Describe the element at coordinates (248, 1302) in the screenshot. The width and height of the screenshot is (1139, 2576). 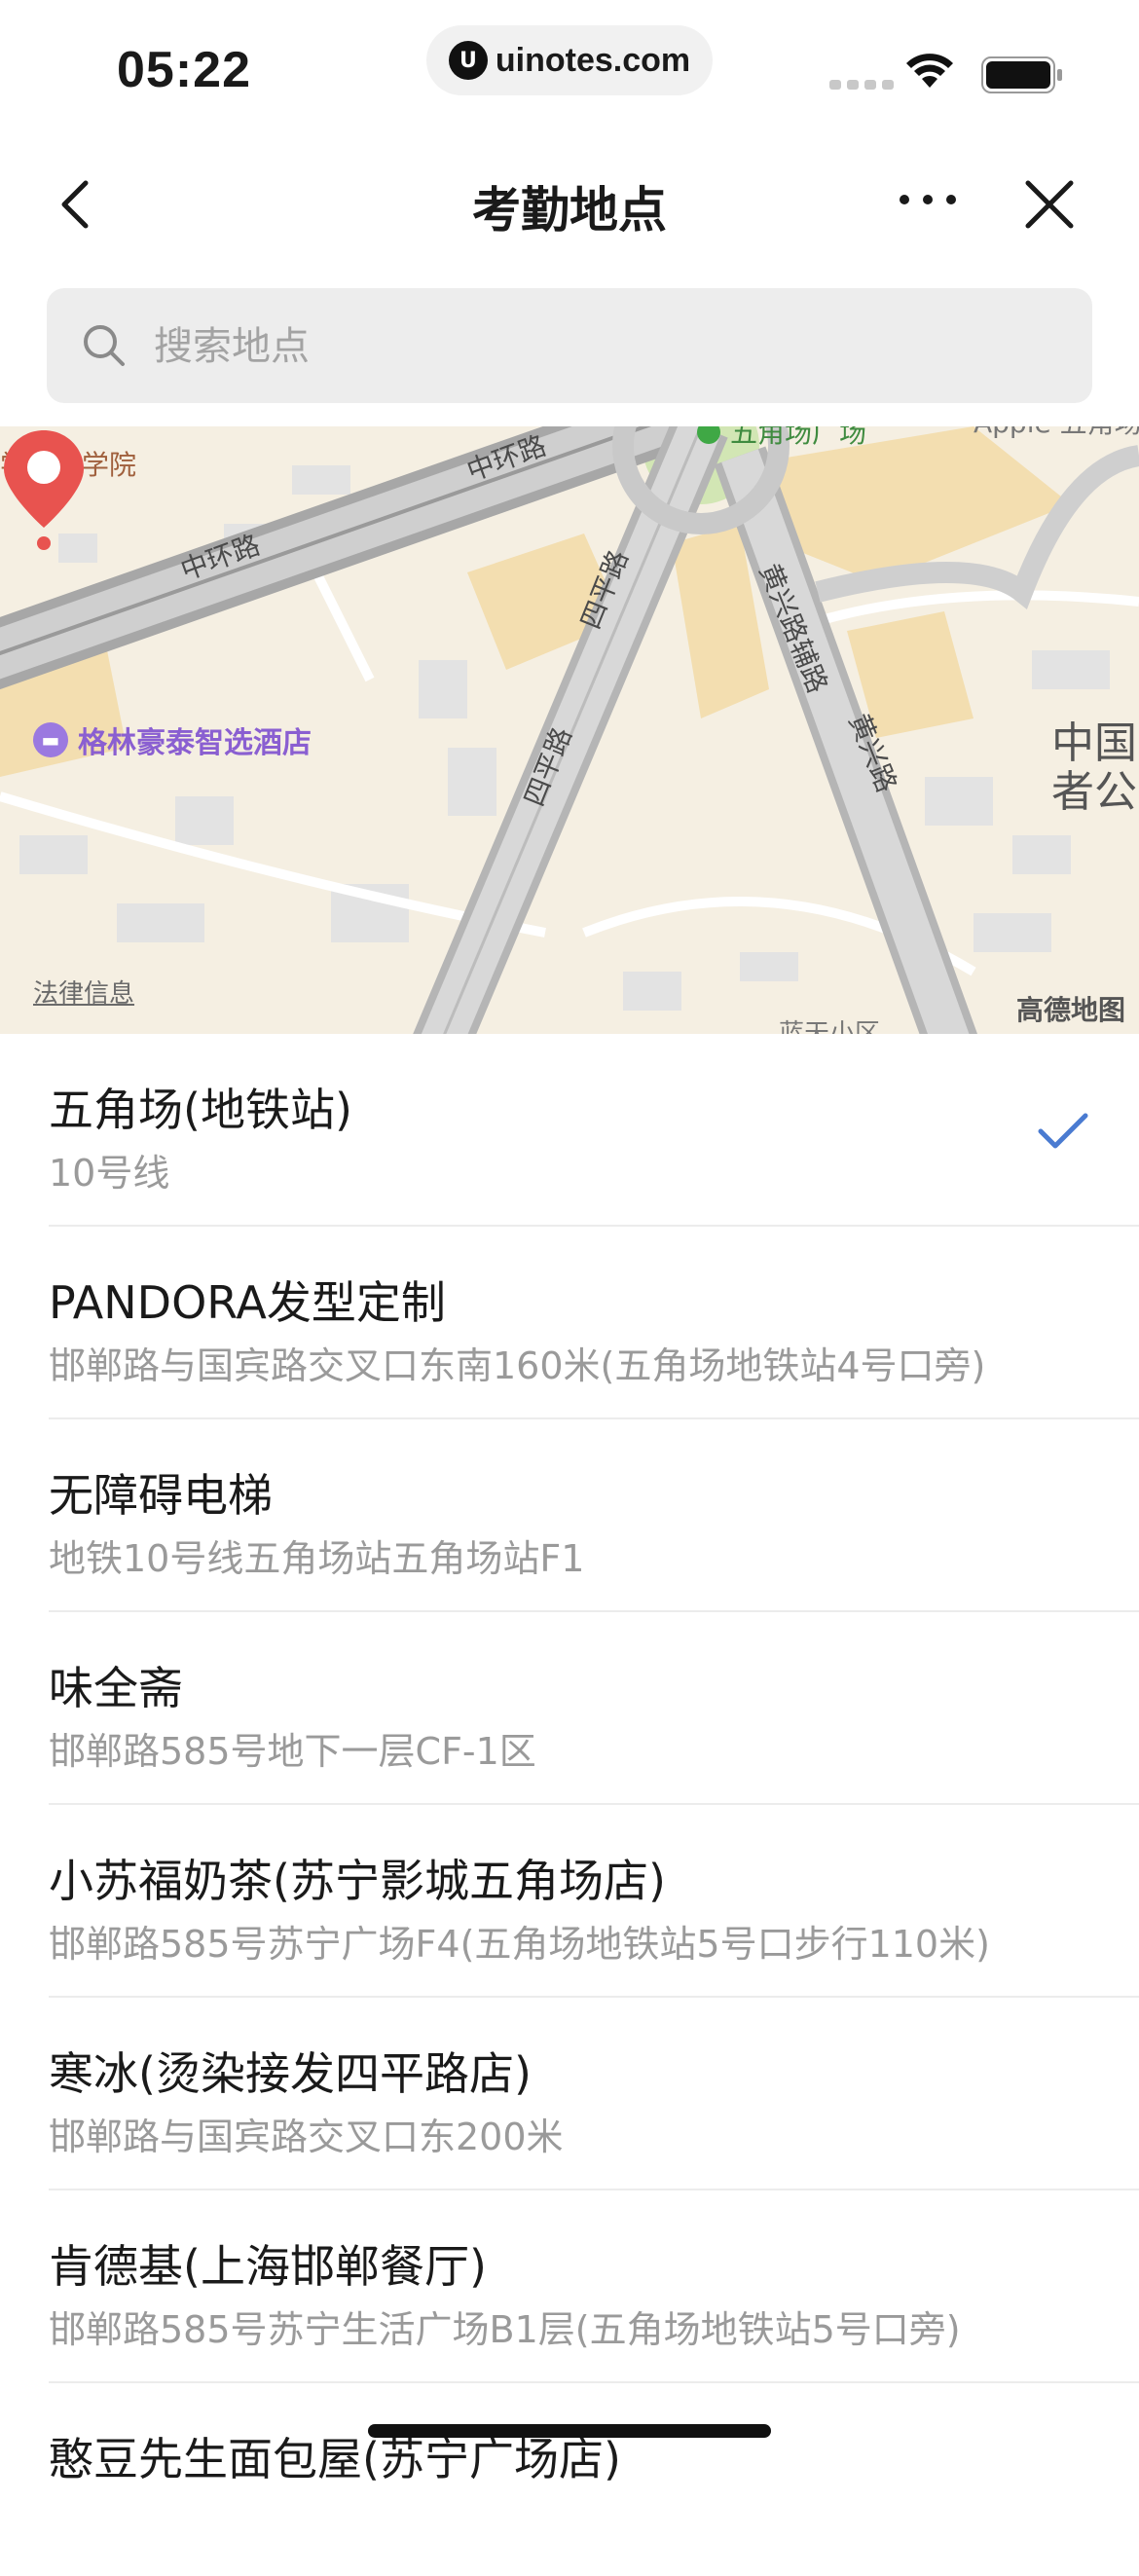
I see `location-name: PANDORA发型定制` at that location.